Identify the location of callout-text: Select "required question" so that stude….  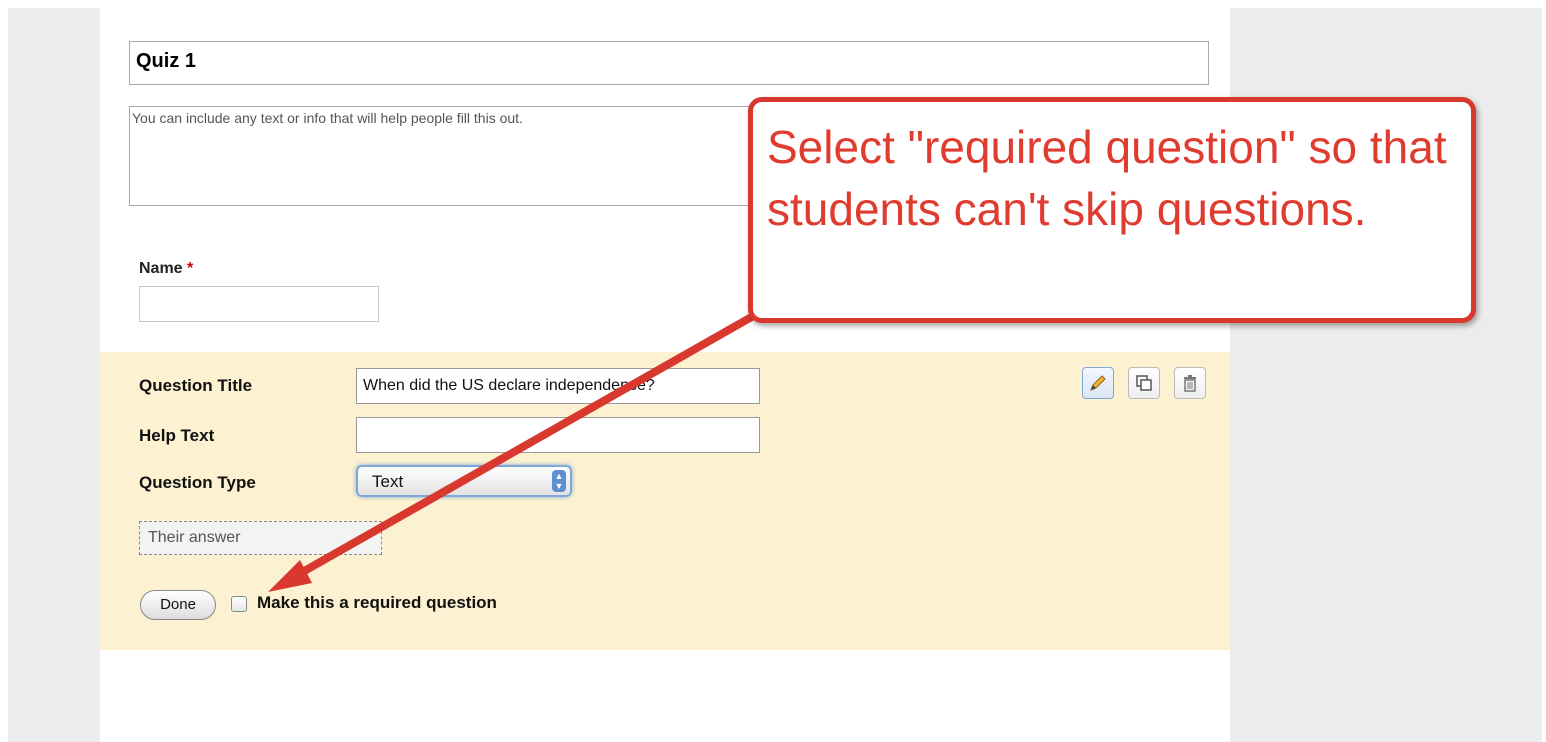
(1107, 178).